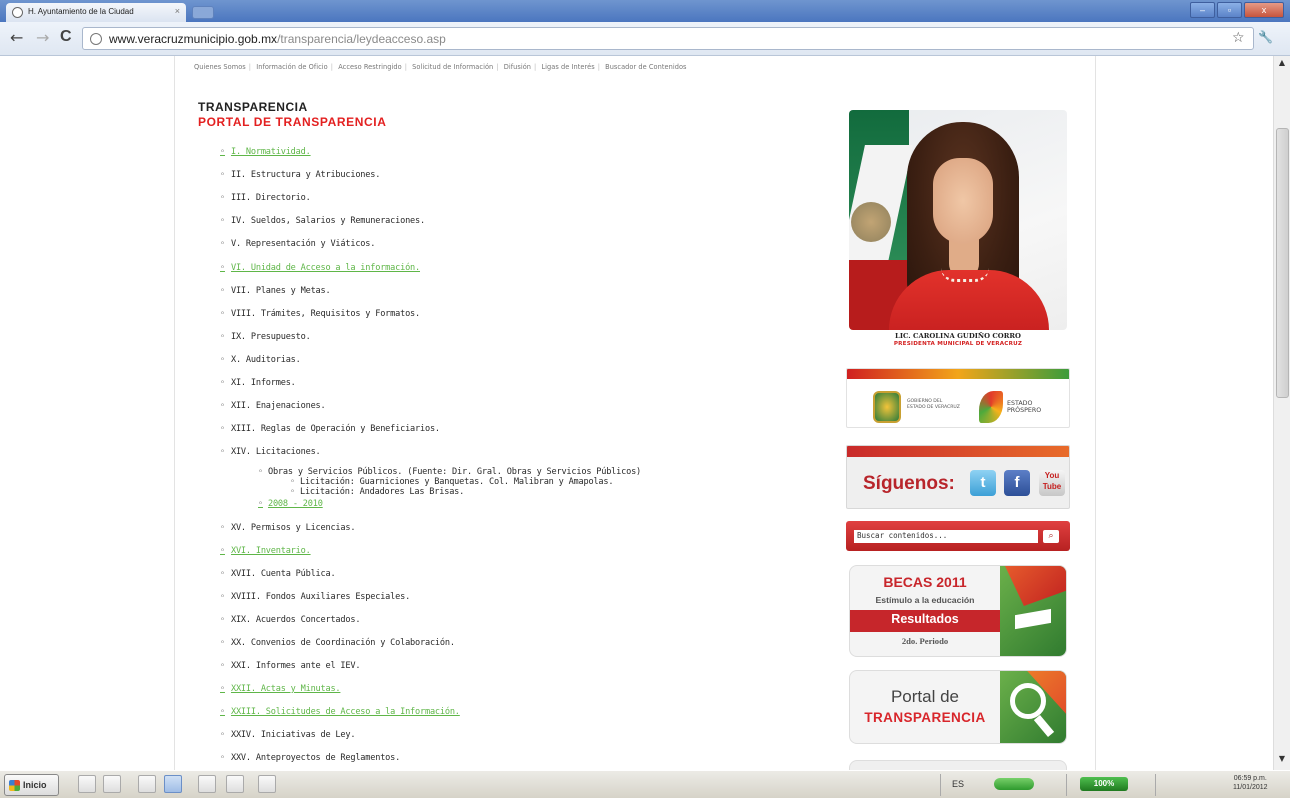  I want to click on reload-button: C, so click(66, 37).